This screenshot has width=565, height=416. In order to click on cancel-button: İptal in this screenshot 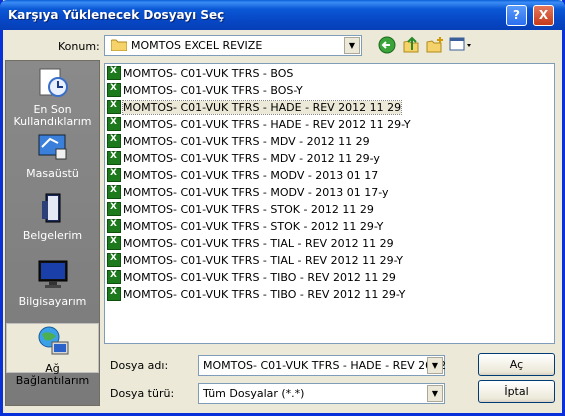, I will do `click(516, 391)`.